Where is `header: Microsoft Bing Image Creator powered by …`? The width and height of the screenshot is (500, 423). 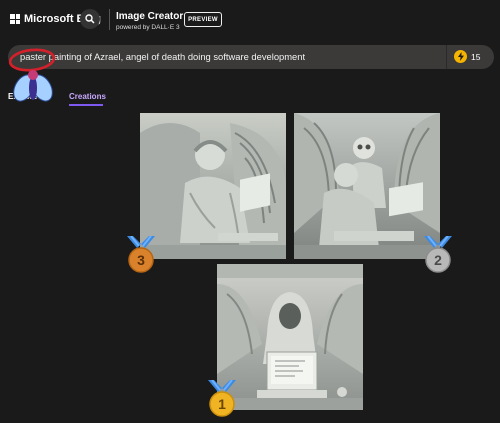
header: Microsoft Bing Image Creator powered by … is located at coordinates (250, 20).